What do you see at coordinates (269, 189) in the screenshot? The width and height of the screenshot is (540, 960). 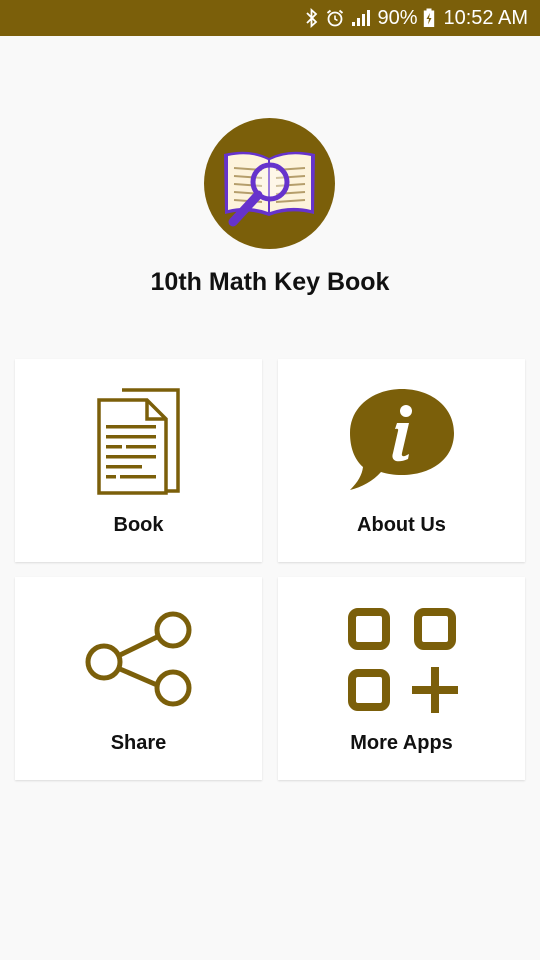 I see `open-book-magnifier-icon` at bounding box center [269, 189].